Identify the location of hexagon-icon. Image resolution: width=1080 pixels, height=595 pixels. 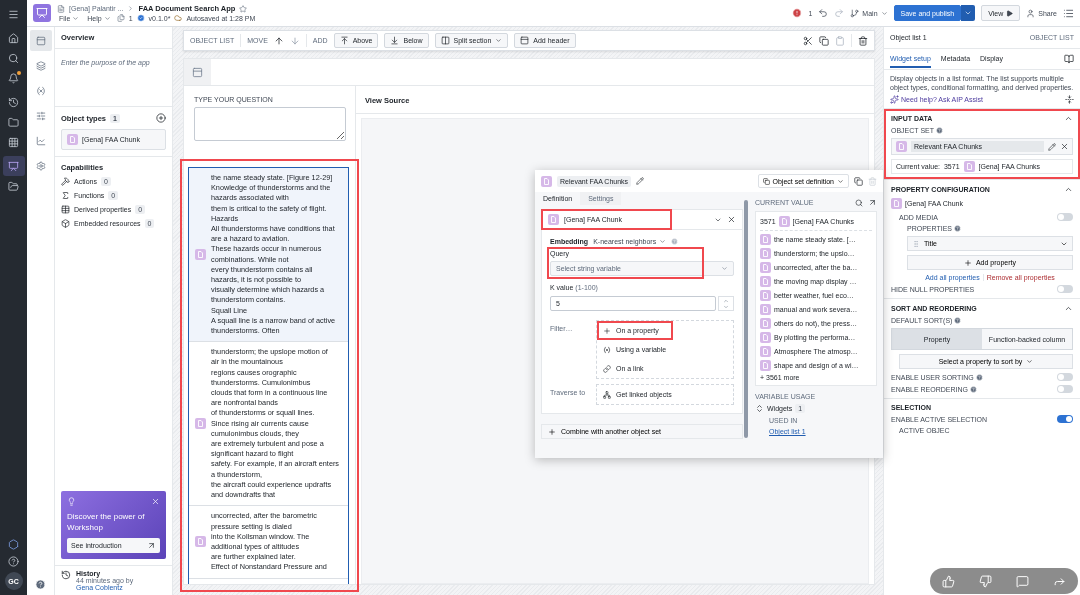
(13, 544).